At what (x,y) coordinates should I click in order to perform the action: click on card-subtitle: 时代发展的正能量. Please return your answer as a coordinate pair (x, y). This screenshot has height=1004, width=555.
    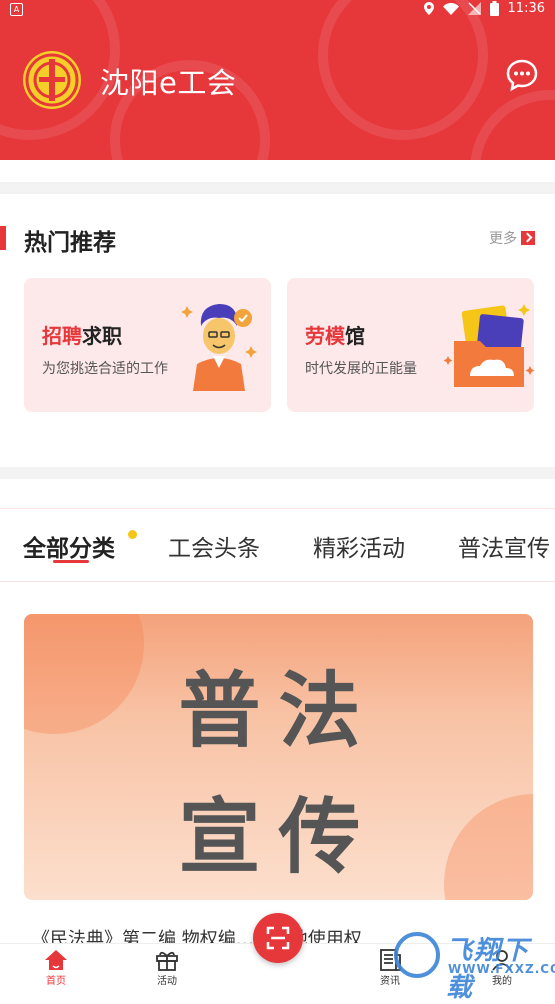
    Looking at the image, I should click on (361, 369).